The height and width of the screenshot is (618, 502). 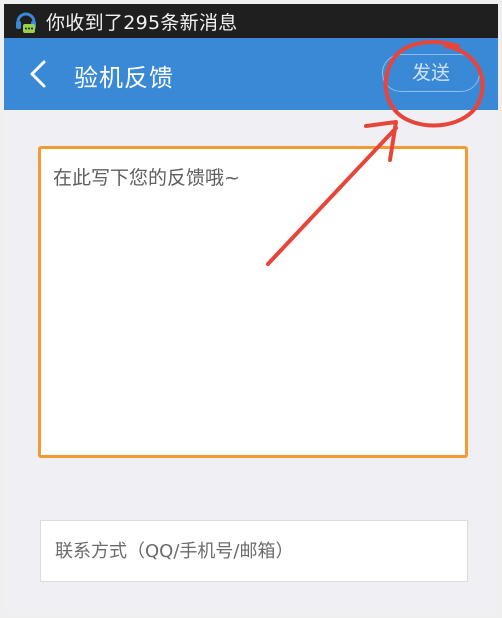 I want to click on send-button: 发送, so click(x=431, y=73).